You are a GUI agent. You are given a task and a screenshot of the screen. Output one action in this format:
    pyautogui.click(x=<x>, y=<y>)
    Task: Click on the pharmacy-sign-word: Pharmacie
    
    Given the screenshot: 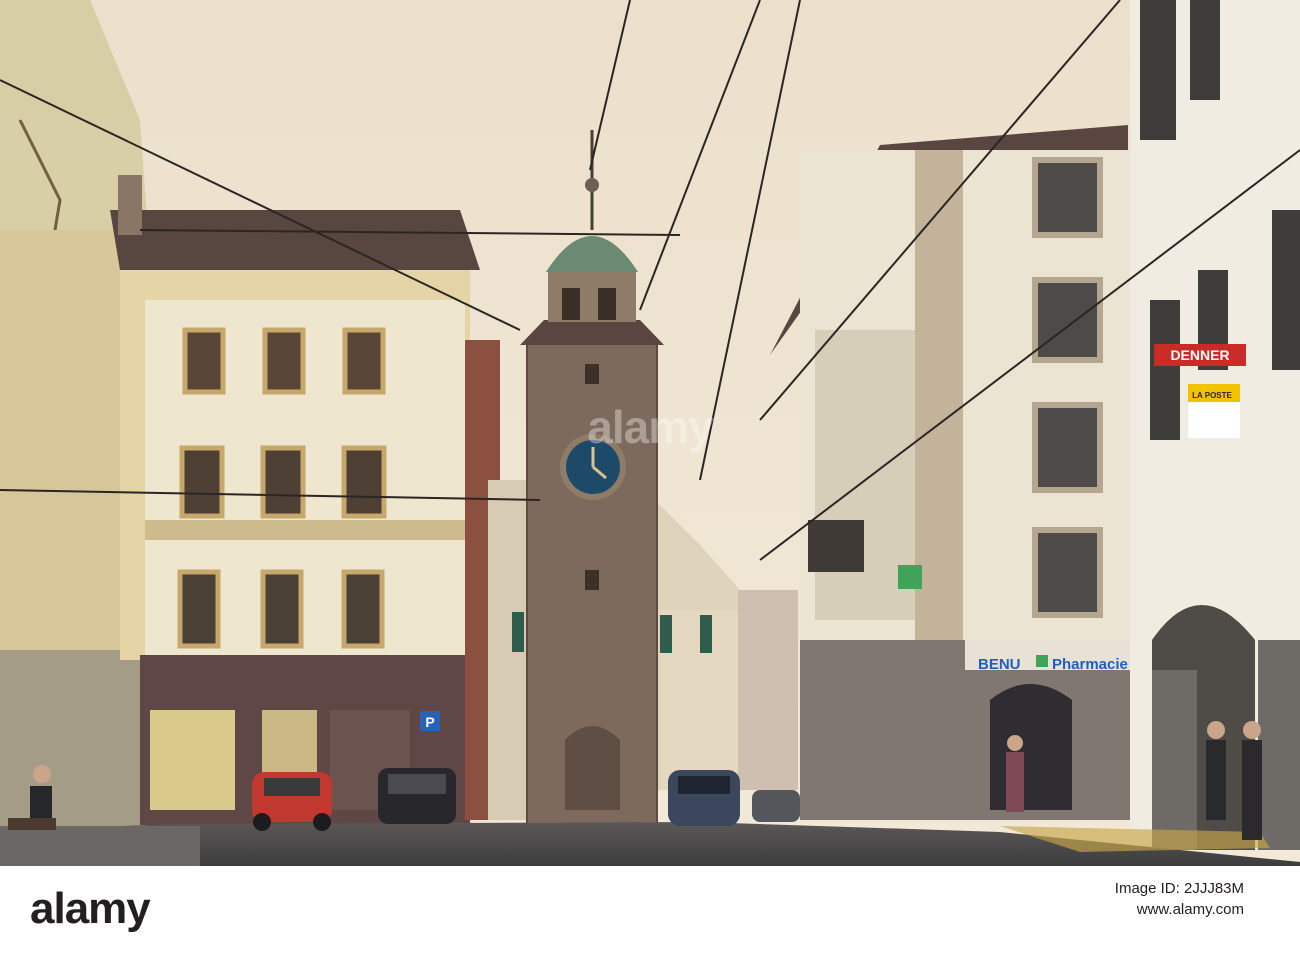 What is the action you would take?
    pyautogui.click(x=1090, y=664)
    